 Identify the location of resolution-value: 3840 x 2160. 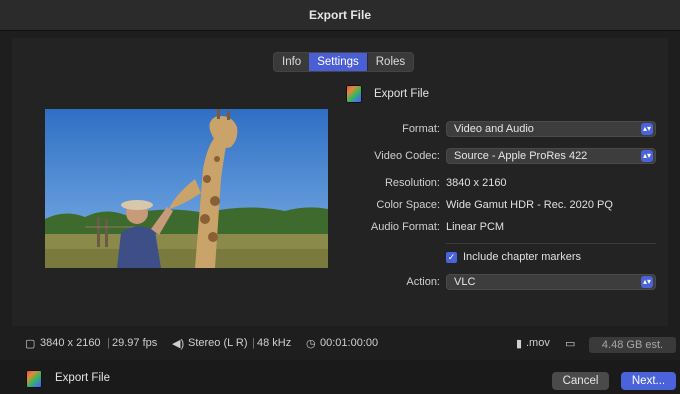
(476, 183).